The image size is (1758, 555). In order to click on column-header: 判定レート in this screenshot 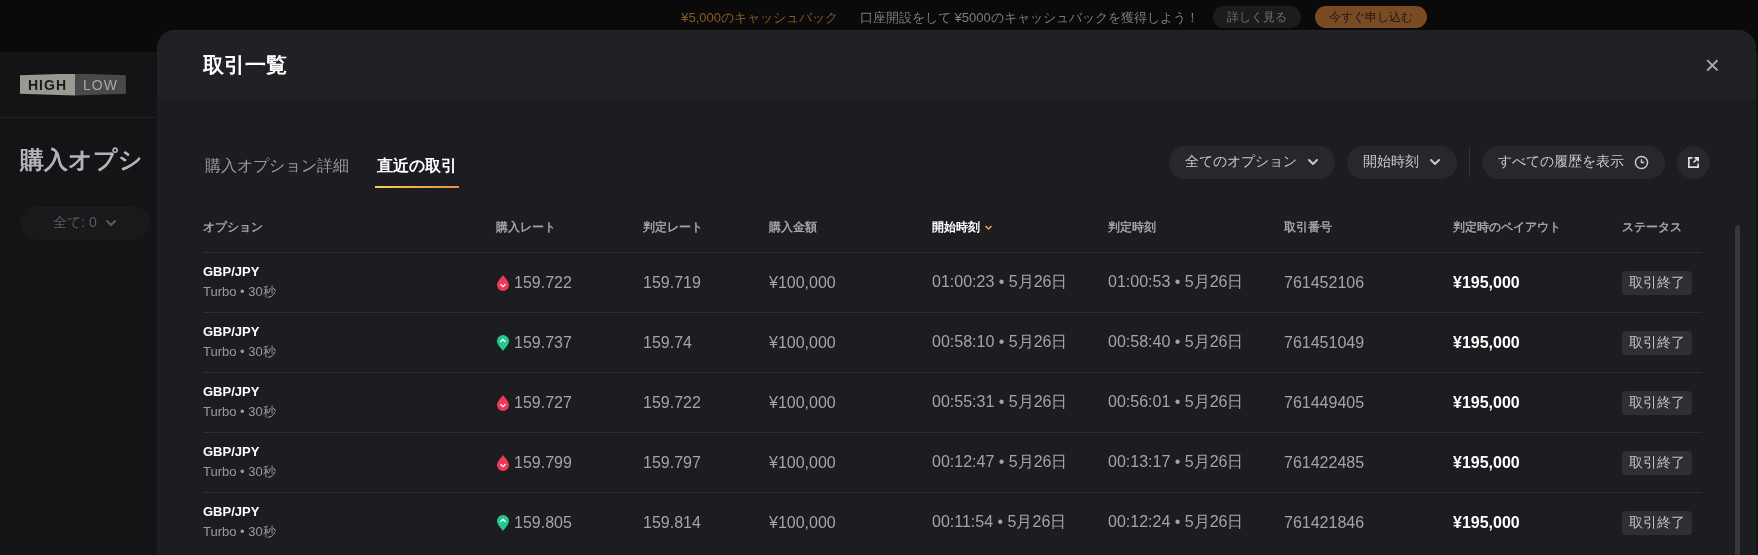, I will do `click(673, 227)`.